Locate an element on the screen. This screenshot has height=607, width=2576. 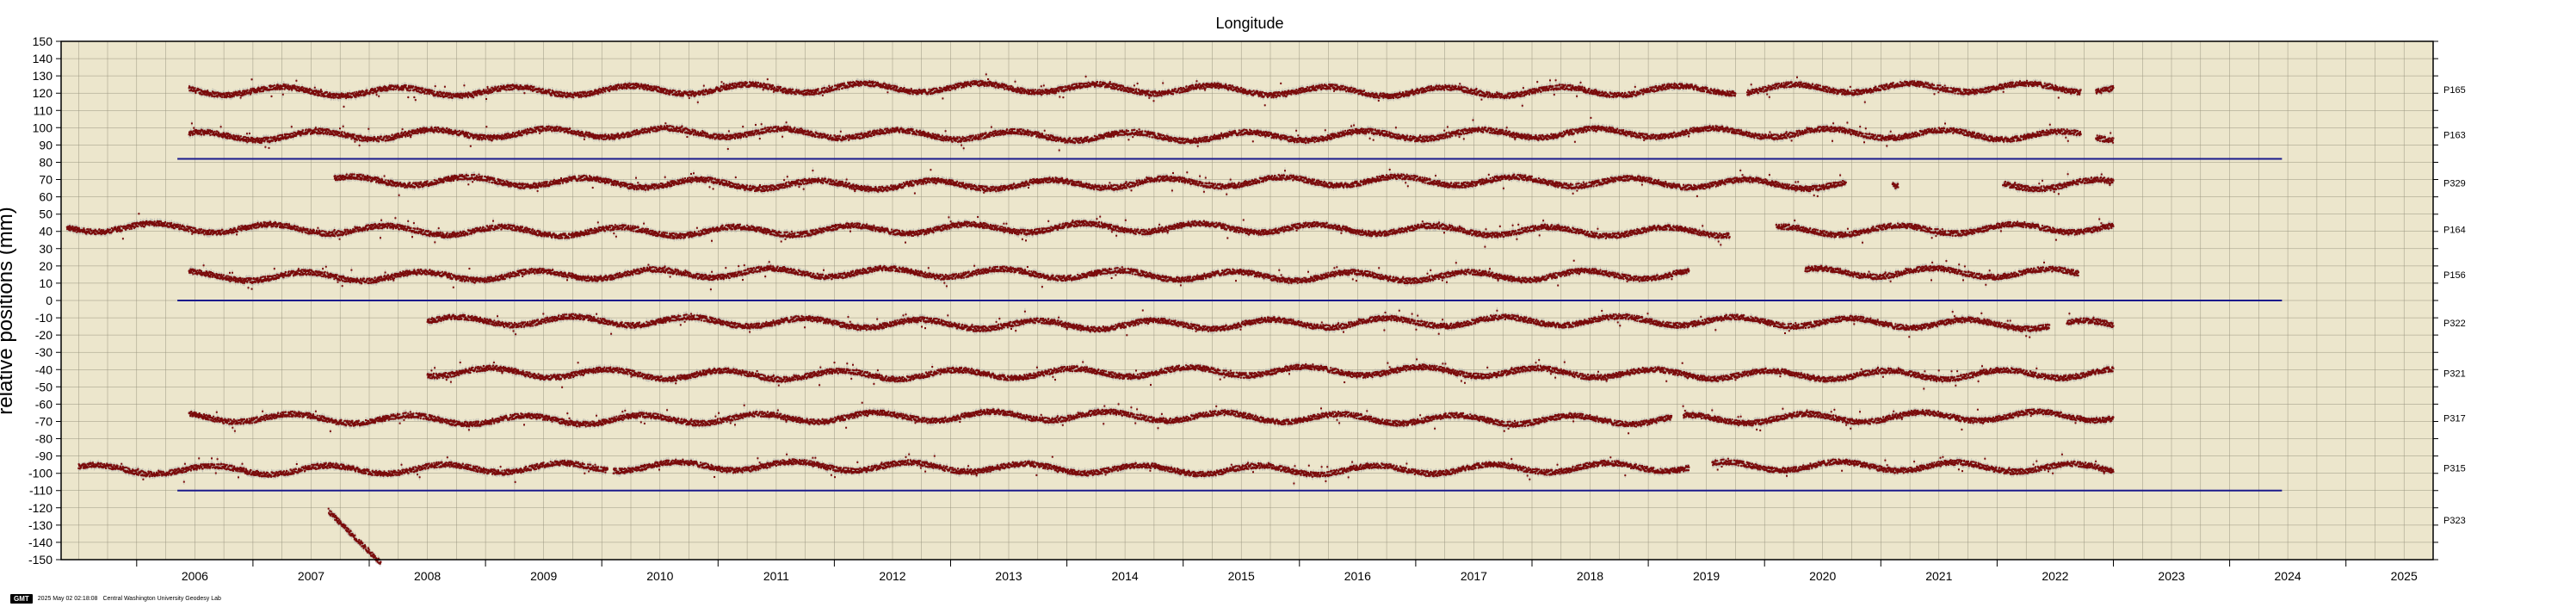
x-tick-label: 2025 is located at coordinates (2404, 576).